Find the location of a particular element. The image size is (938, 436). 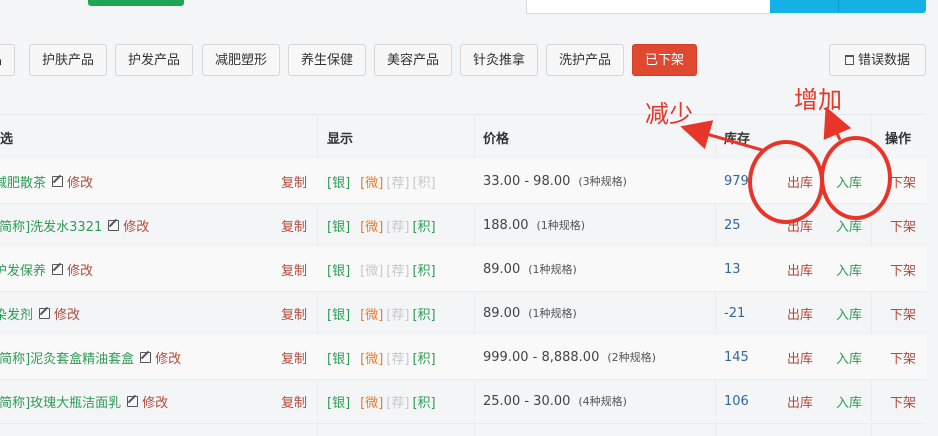

price-cell: 188.00 (1种规格) is located at coordinates (534, 225).